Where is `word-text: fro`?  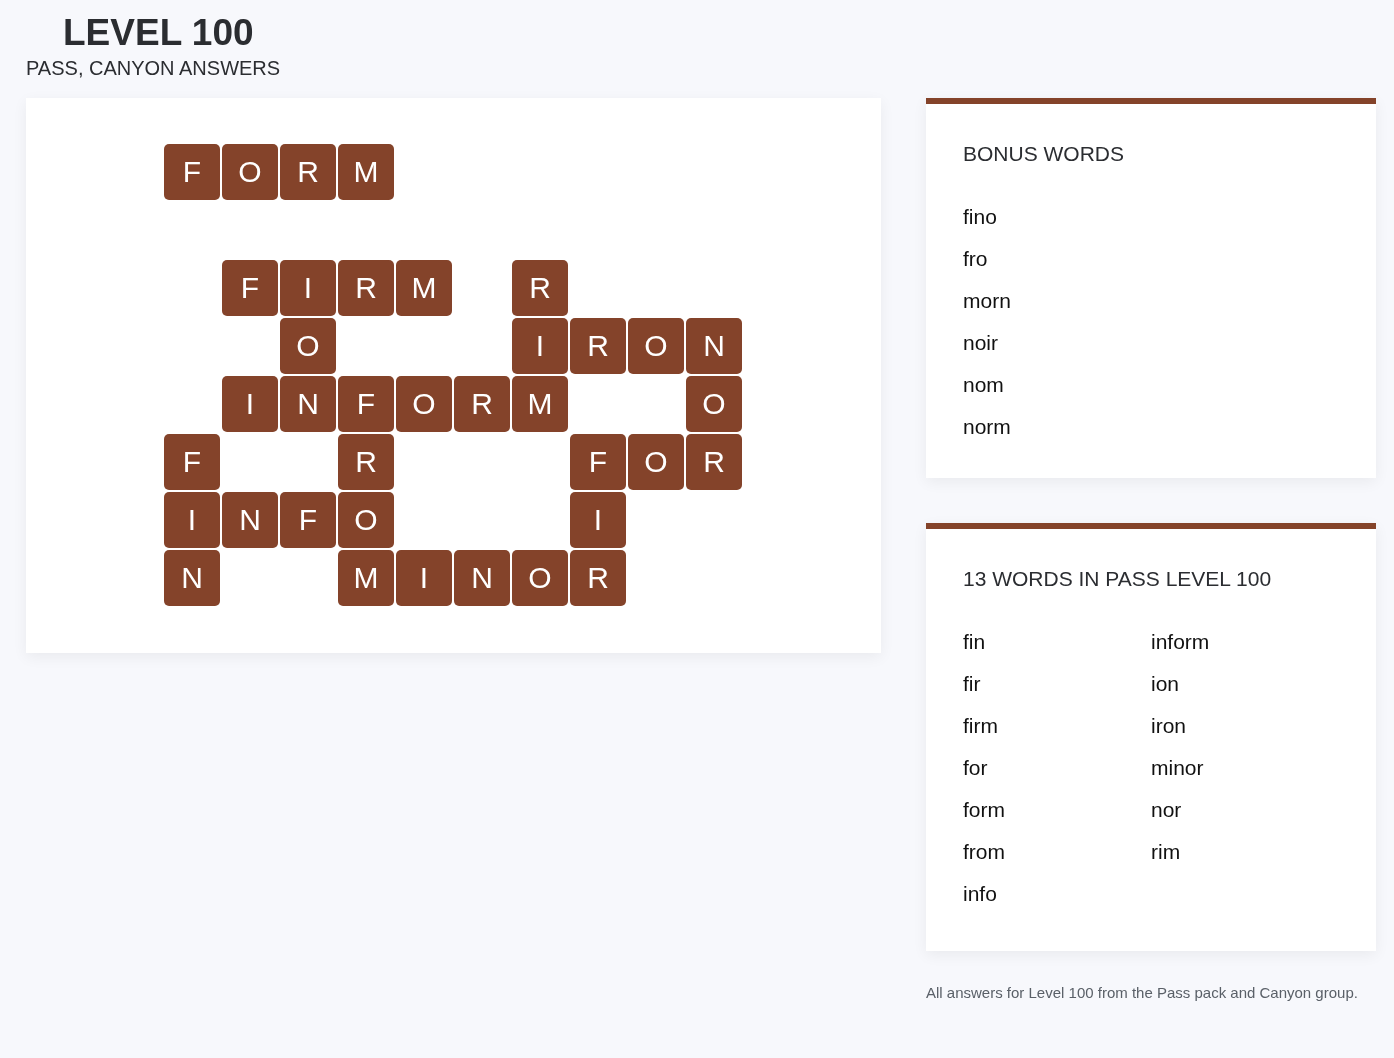
word-text: fro is located at coordinates (976, 259).